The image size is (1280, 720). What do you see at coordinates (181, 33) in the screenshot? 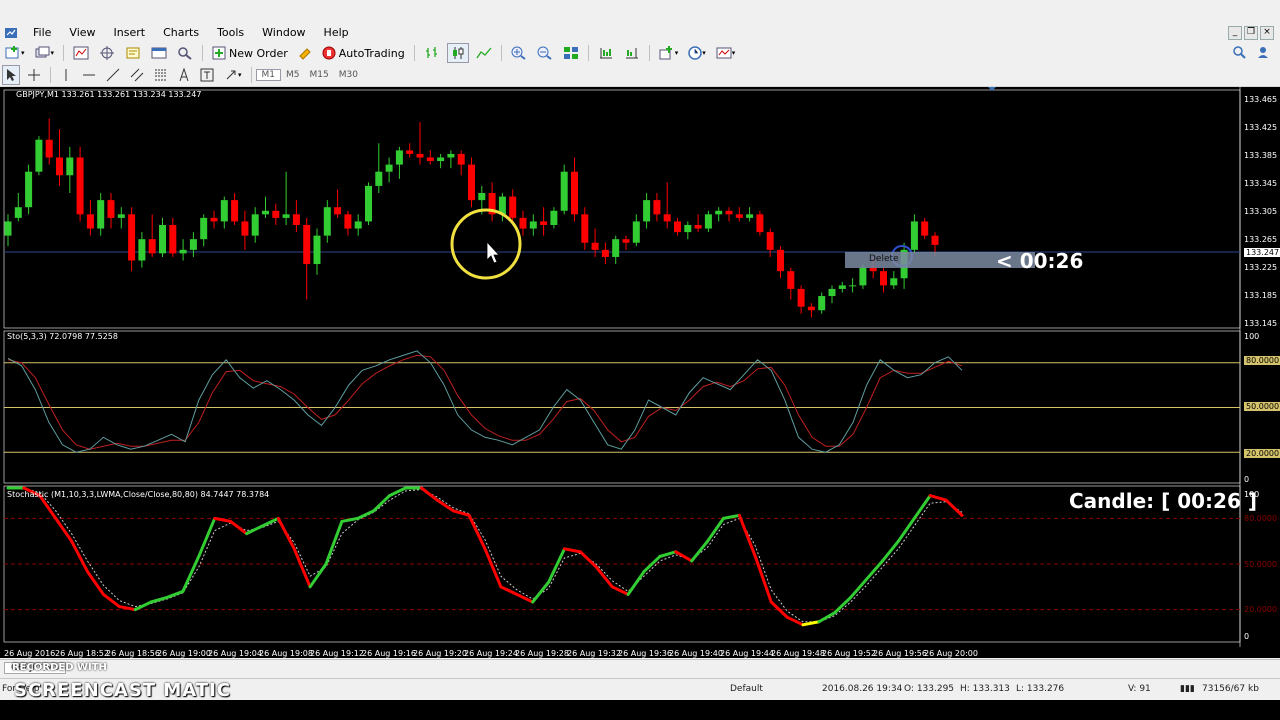
I see `menu-charts: Charts` at bounding box center [181, 33].